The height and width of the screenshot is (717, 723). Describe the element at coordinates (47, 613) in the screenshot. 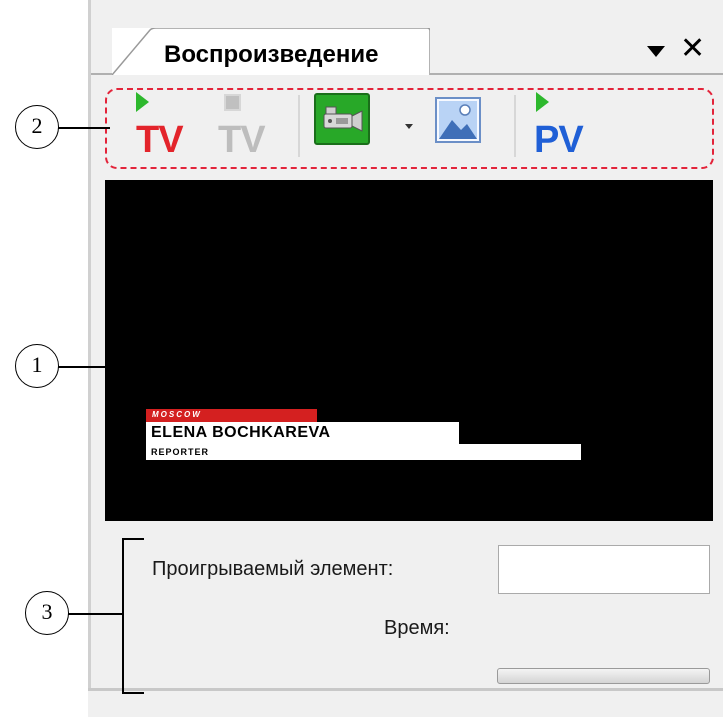

I see `callout-3: 3` at that location.